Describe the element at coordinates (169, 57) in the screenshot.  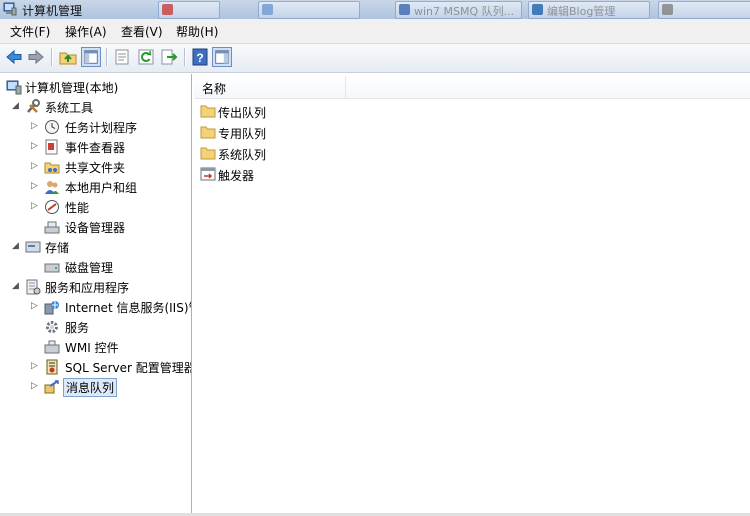
I see `export-list-icon` at that location.